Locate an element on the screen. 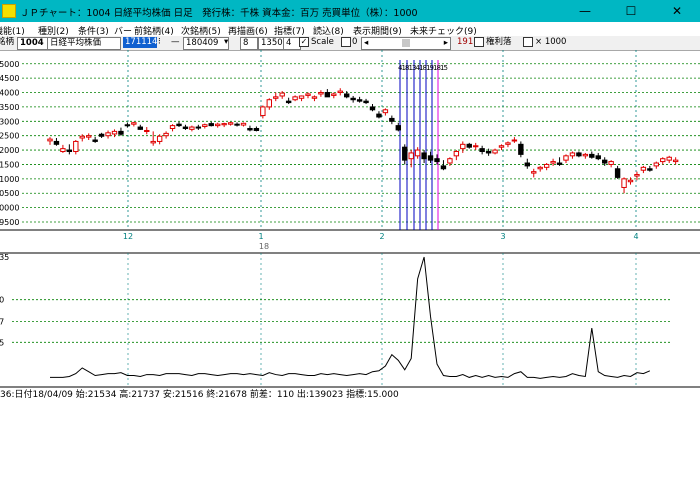  scroll-left-icon: ◂ is located at coordinates (366, 43).